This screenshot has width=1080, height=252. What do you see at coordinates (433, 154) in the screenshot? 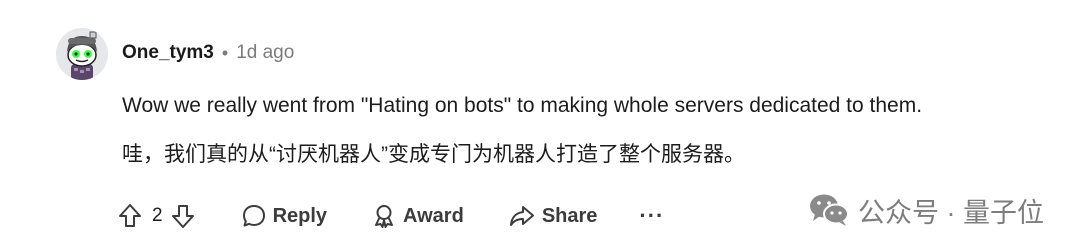
I see `comment-body-chinese: 哇，我们真的从“讨厌机器人”变成专门为机器人打造了整个服务器。` at bounding box center [433, 154].